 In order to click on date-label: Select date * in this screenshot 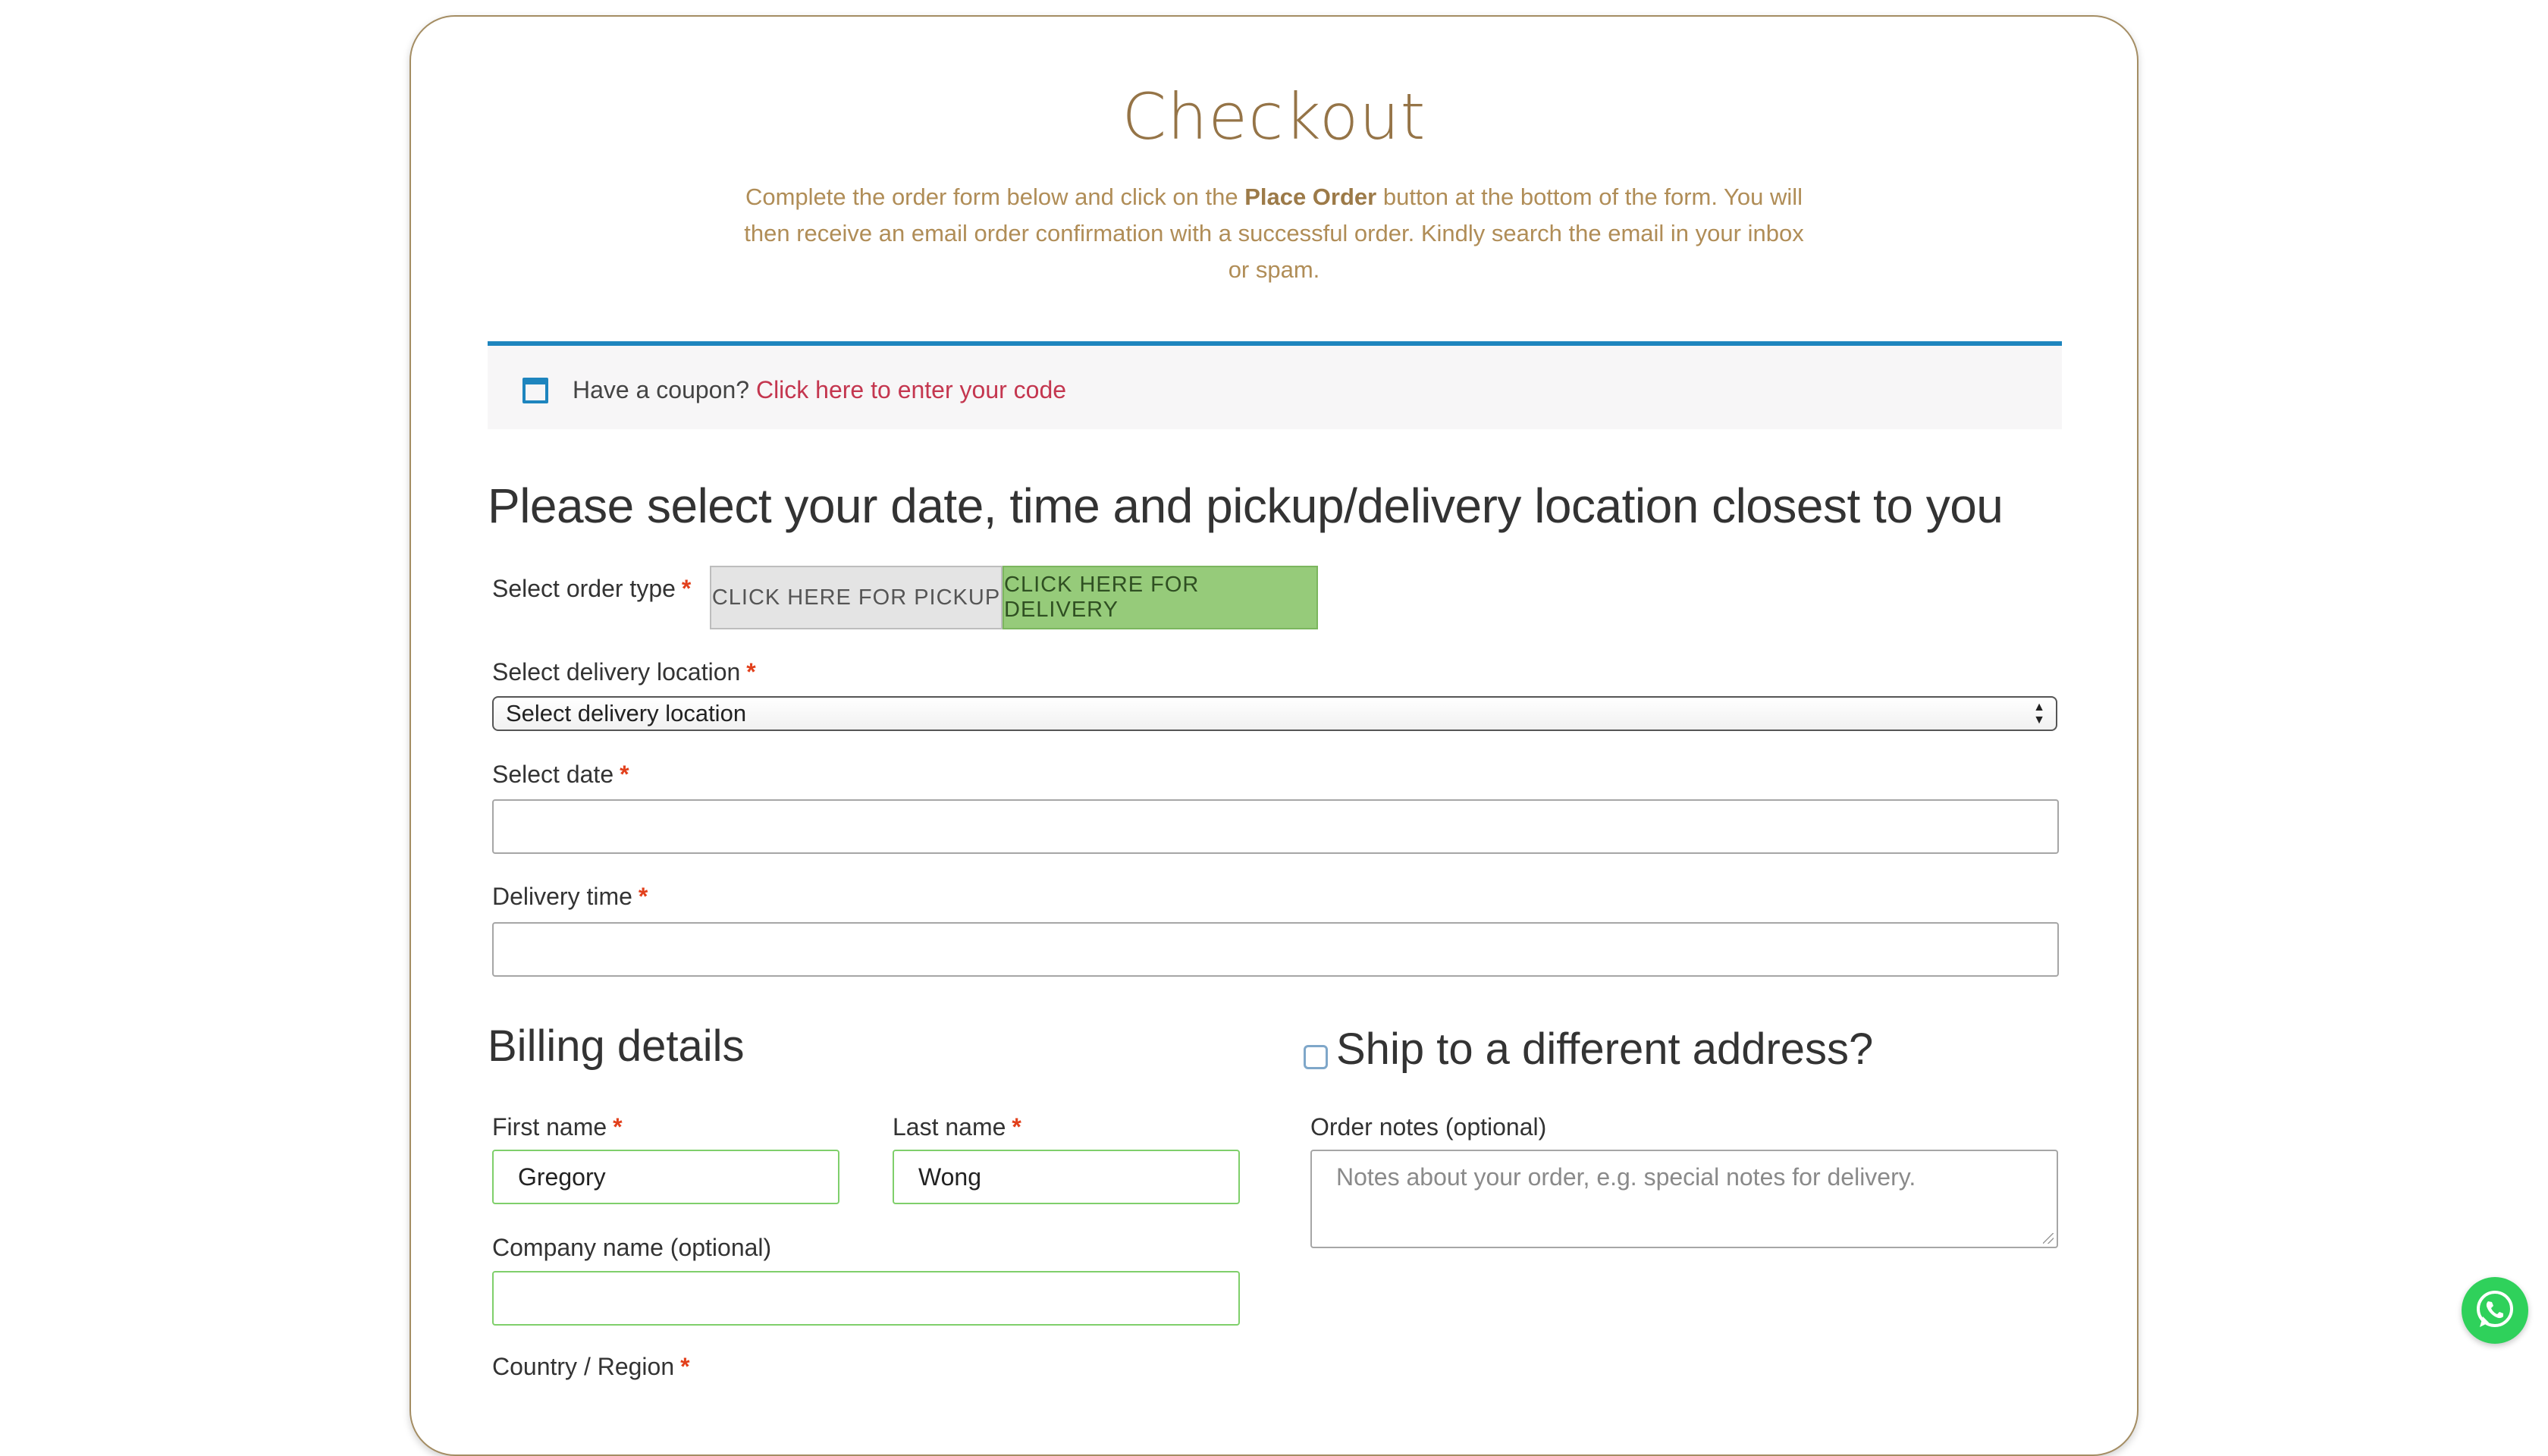, I will do `click(560, 775)`.